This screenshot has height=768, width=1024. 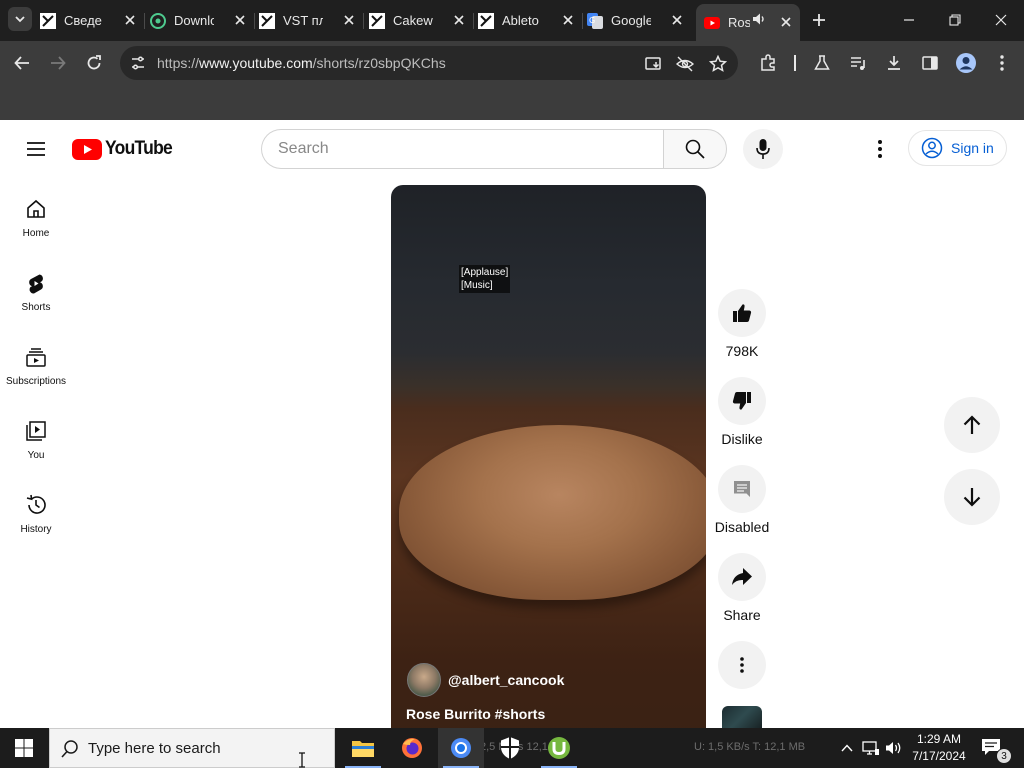 I want to click on comments-action: Disabled, so click(x=742, y=500).